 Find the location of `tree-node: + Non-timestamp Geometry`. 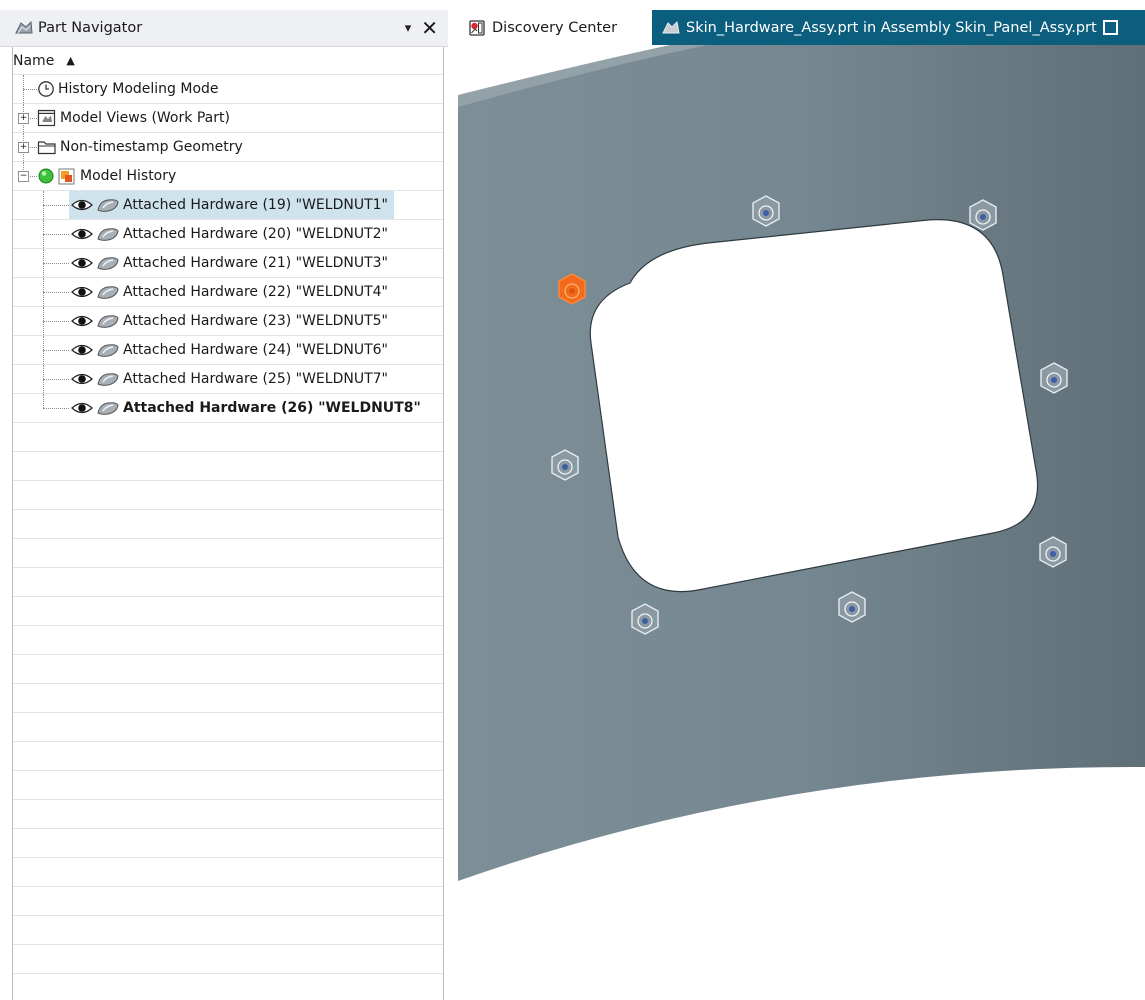

tree-node: + Non-timestamp Geometry is located at coordinates (228, 147).